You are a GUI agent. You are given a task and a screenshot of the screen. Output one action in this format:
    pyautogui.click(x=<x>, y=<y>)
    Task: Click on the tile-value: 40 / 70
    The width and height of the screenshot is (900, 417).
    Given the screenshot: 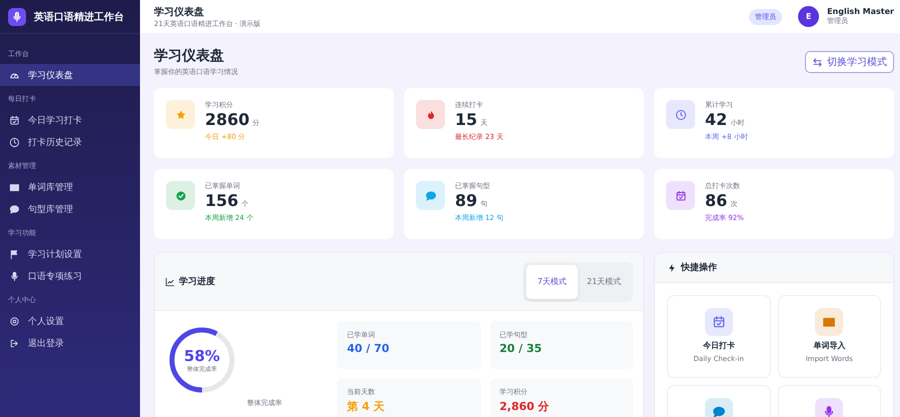 What is the action you would take?
    pyautogui.click(x=368, y=348)
    